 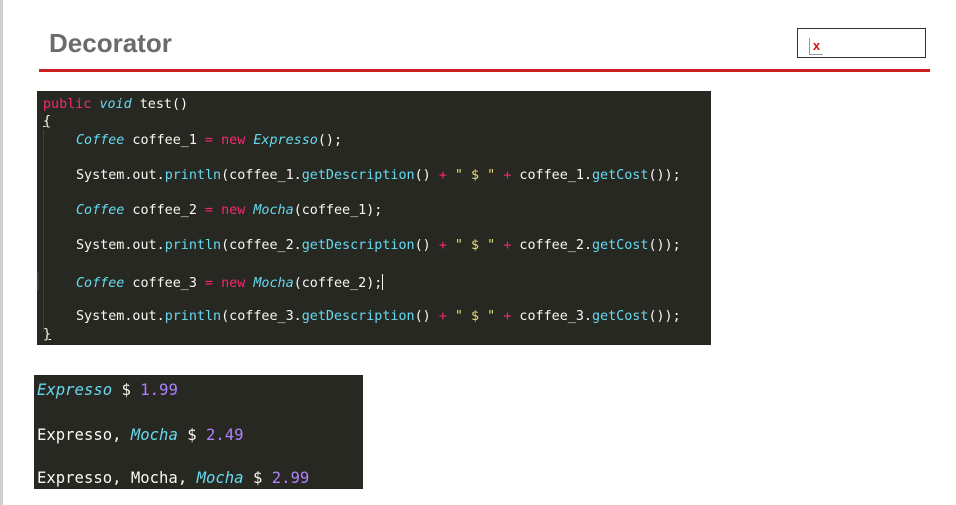 What do you see at coordinates (164, 210) in the screenshot?
I see `variable-name: coffee_2` at bounding box center [164, 210].